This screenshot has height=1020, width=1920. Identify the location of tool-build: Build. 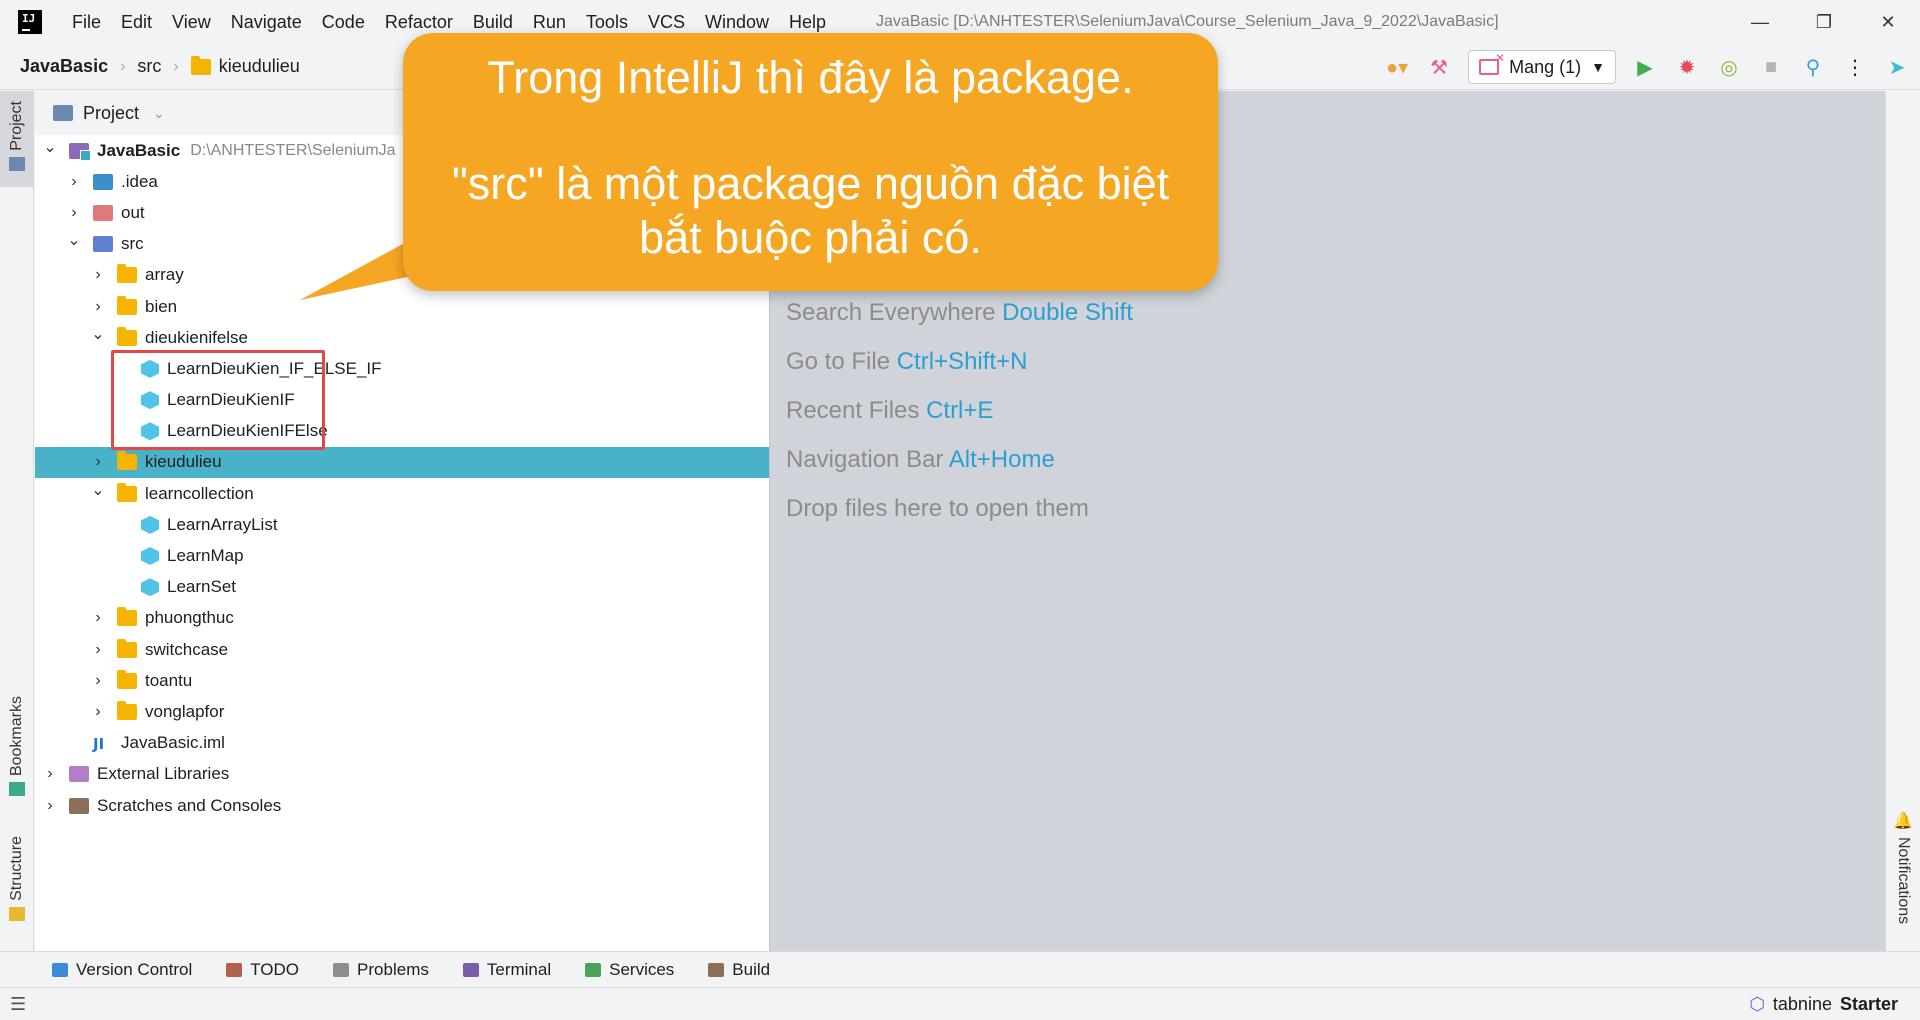
(739, 970).